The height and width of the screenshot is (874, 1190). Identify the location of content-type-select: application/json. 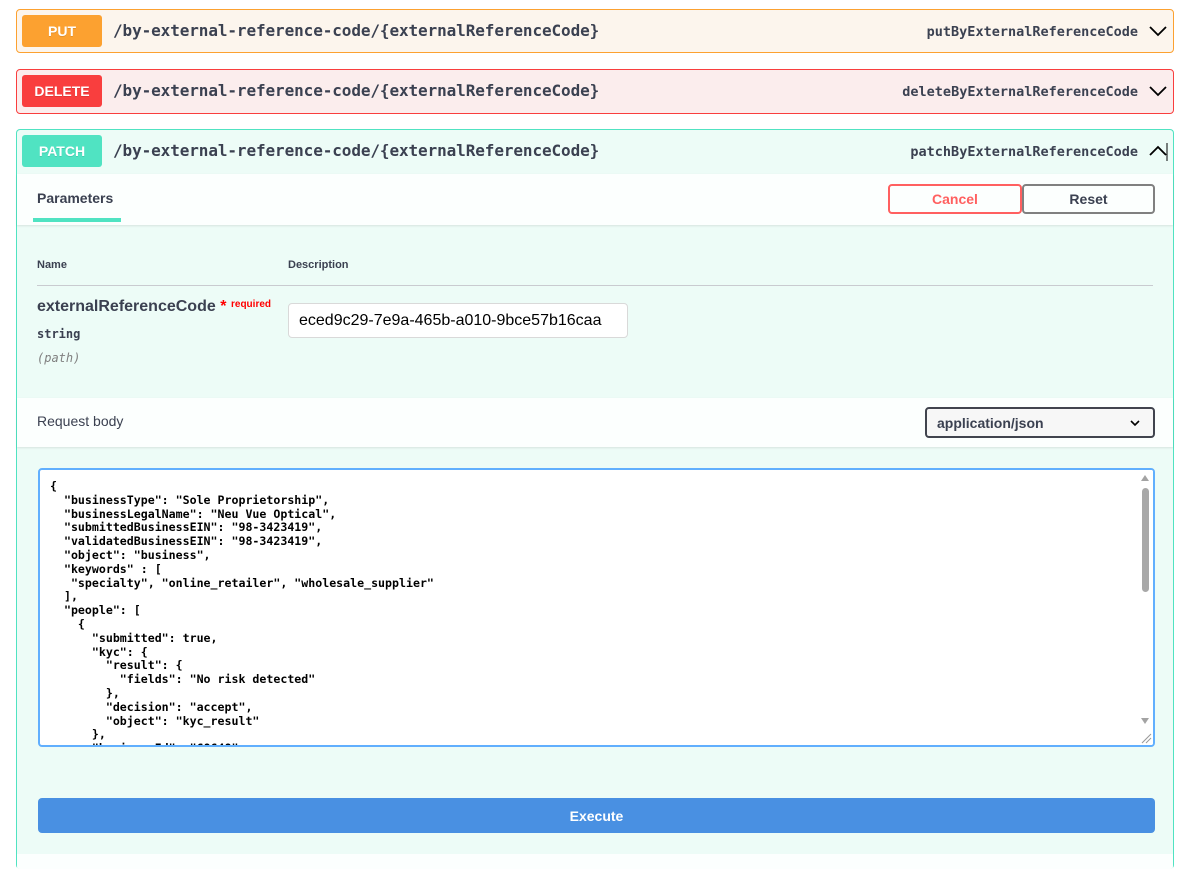
(1040, 422).